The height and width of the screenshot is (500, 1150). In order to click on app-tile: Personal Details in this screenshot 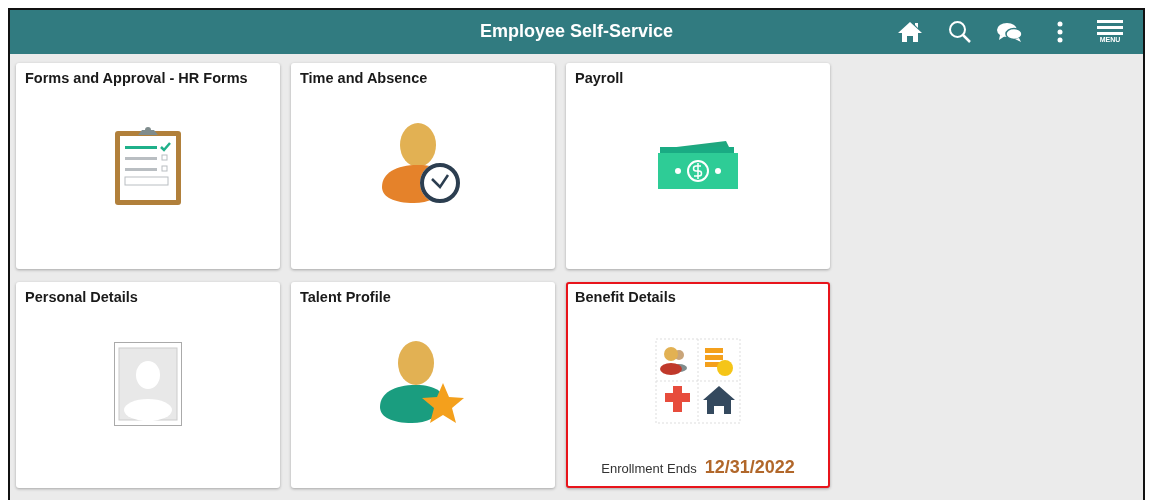, I will do `click(148, 385)`.